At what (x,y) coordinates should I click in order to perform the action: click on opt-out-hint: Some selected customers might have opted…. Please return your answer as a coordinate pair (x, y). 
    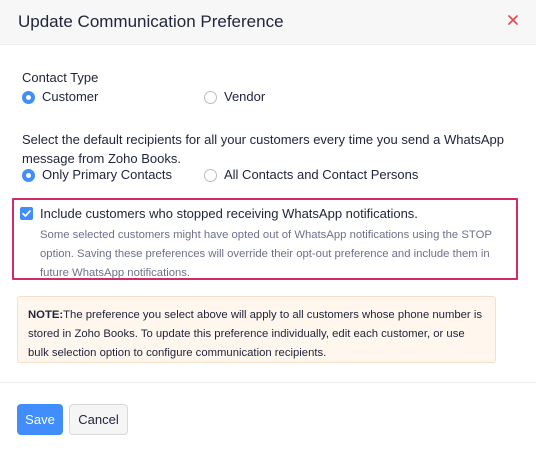
    Looking at the image, I should click on (266, 254).